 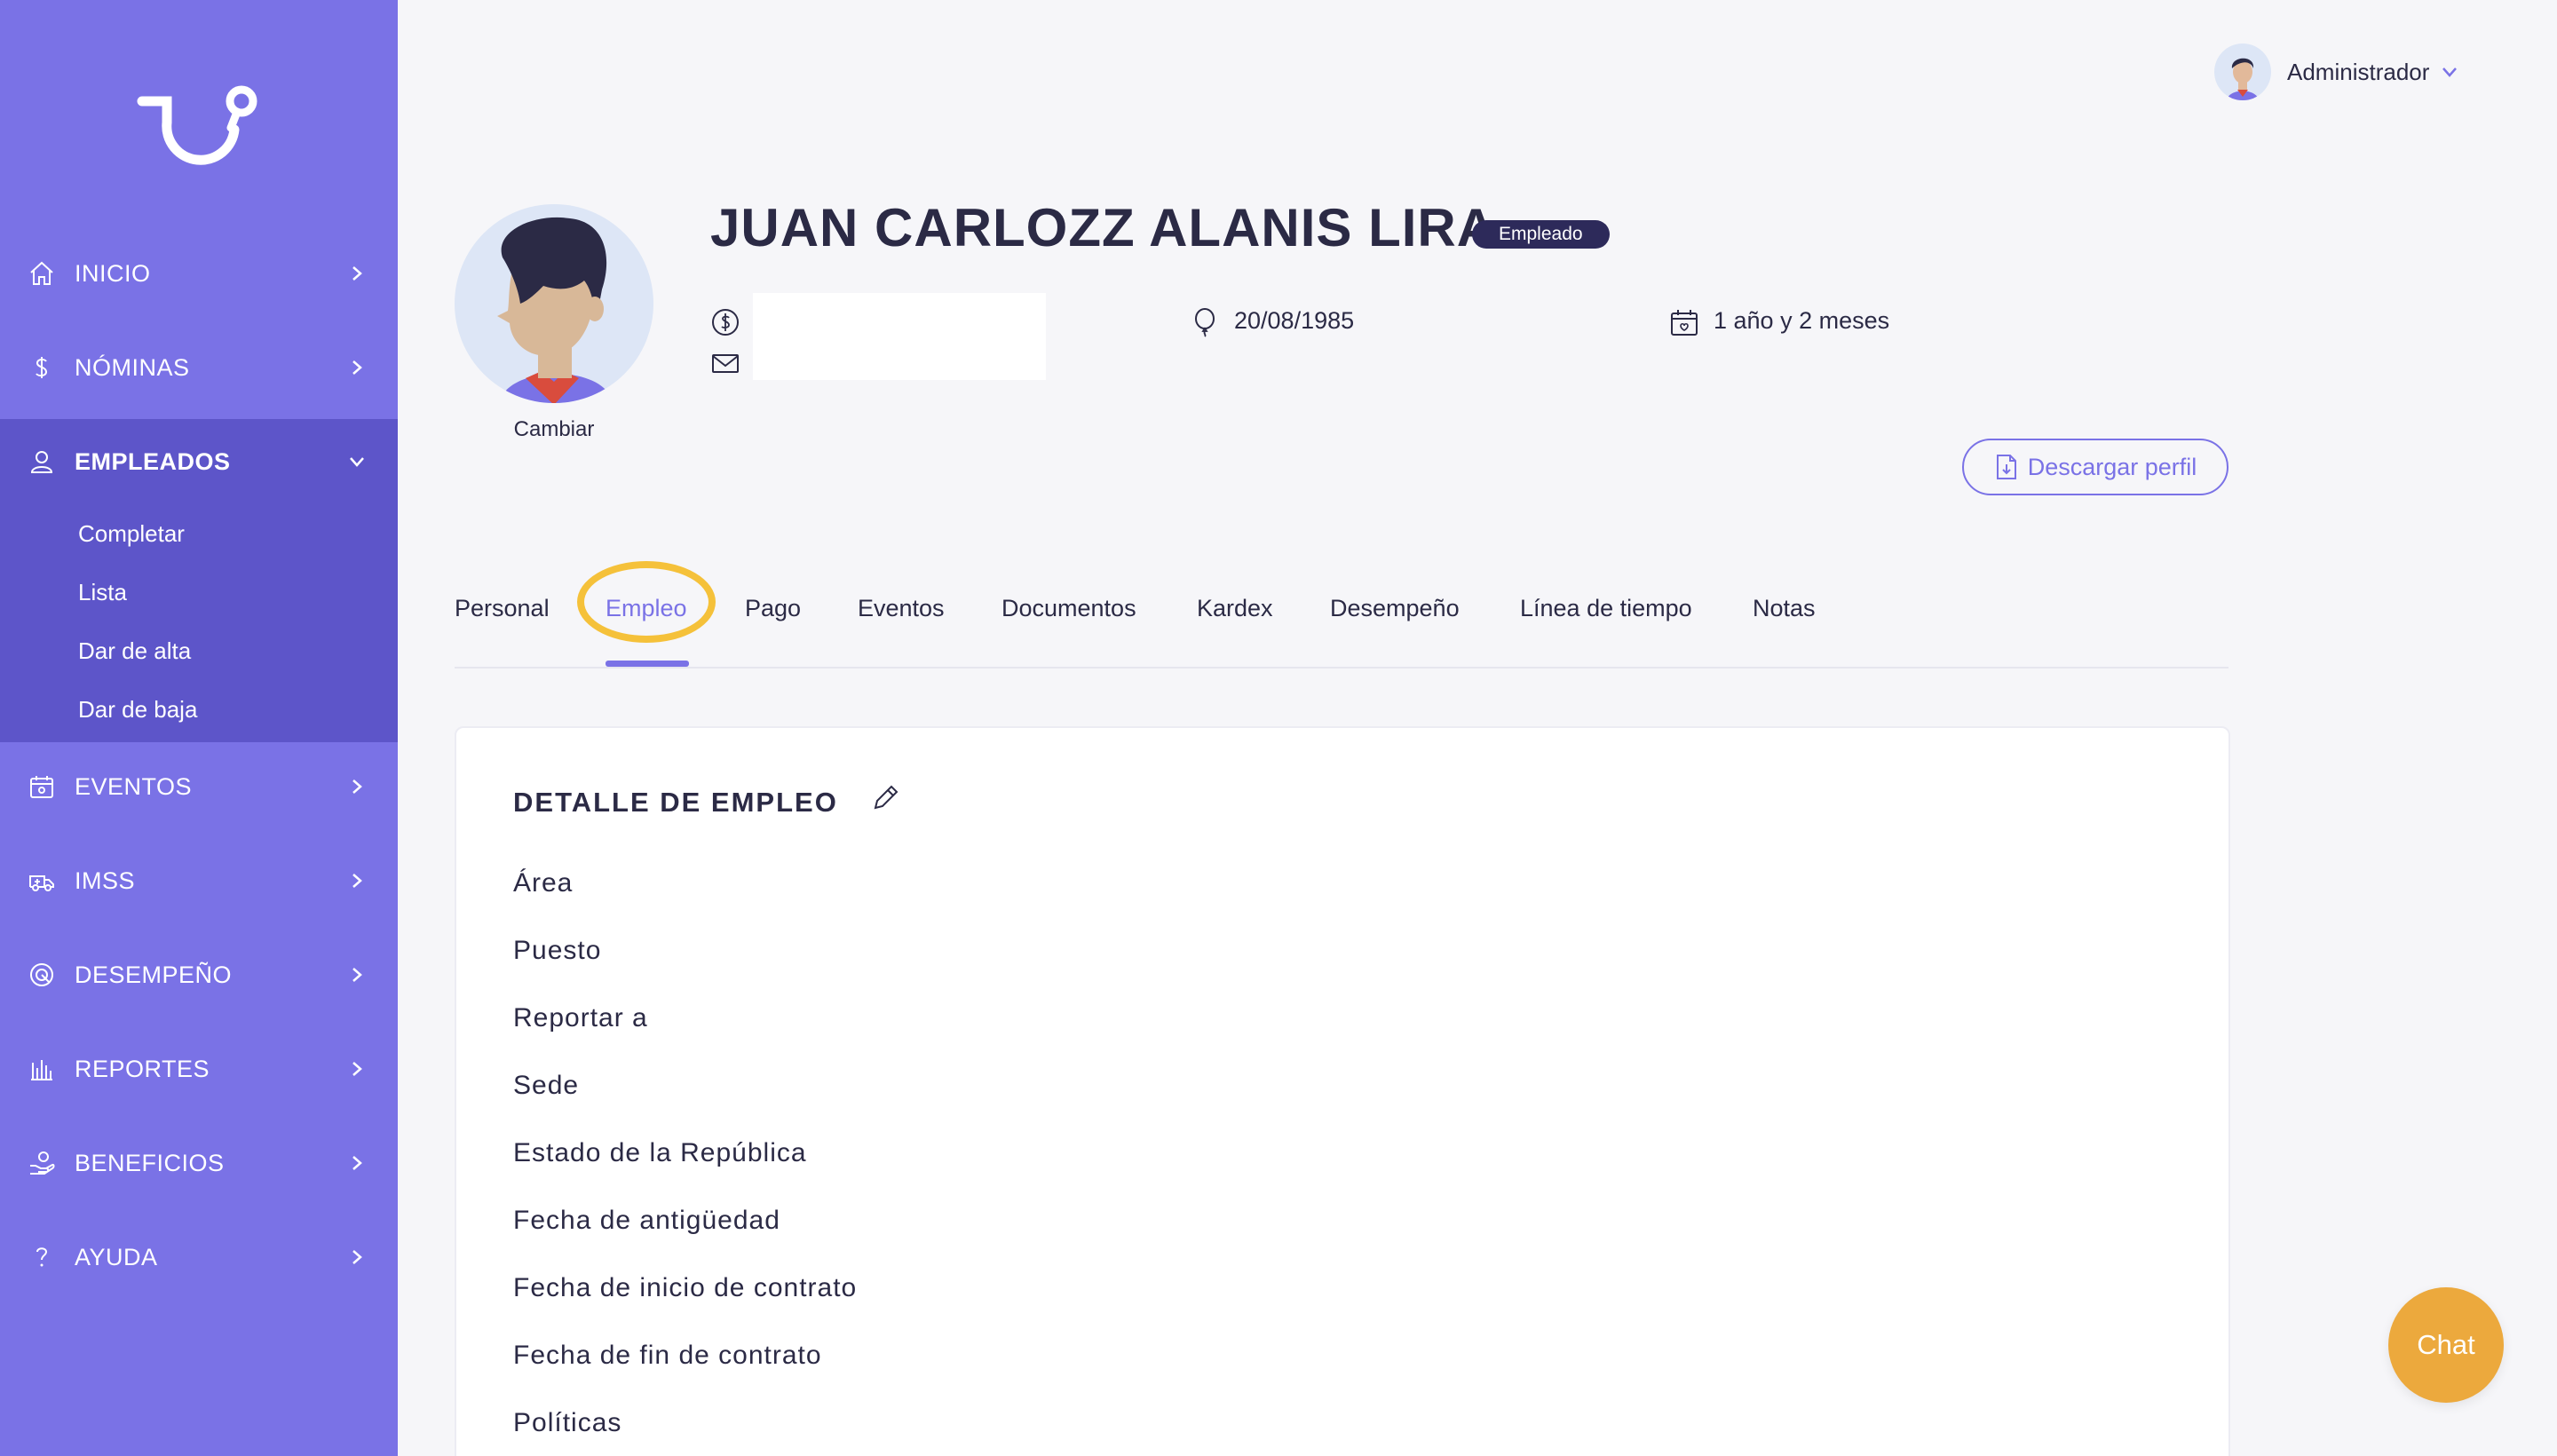 What do you see at coordinates (150, 1162) in the screenshot?
I see `nav-label: BENEFICIOS` at bounding box center [150, 1162].